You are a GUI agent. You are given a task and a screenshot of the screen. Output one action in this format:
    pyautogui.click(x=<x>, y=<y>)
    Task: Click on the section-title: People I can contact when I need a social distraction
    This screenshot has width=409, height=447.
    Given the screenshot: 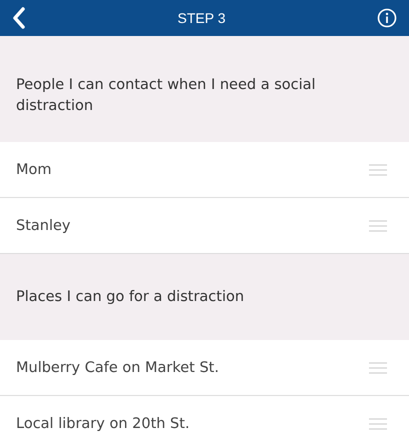 What is the action you would take?
    pyautogui.click(x=166, y=96)
    